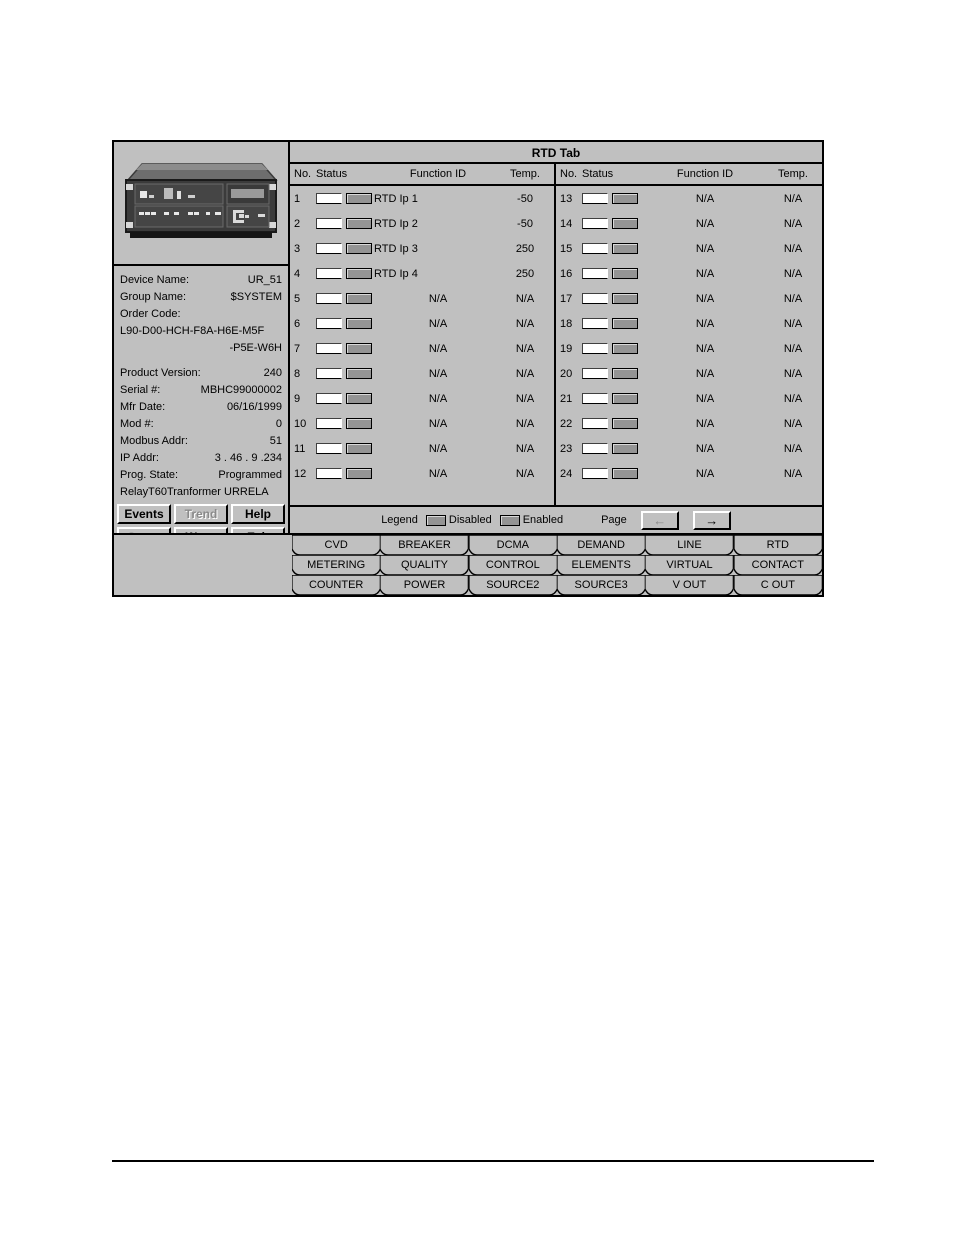 The width and height of the screenshot is (954, 1235). I want to click on prev-page-button: ←, so click(659, 520).